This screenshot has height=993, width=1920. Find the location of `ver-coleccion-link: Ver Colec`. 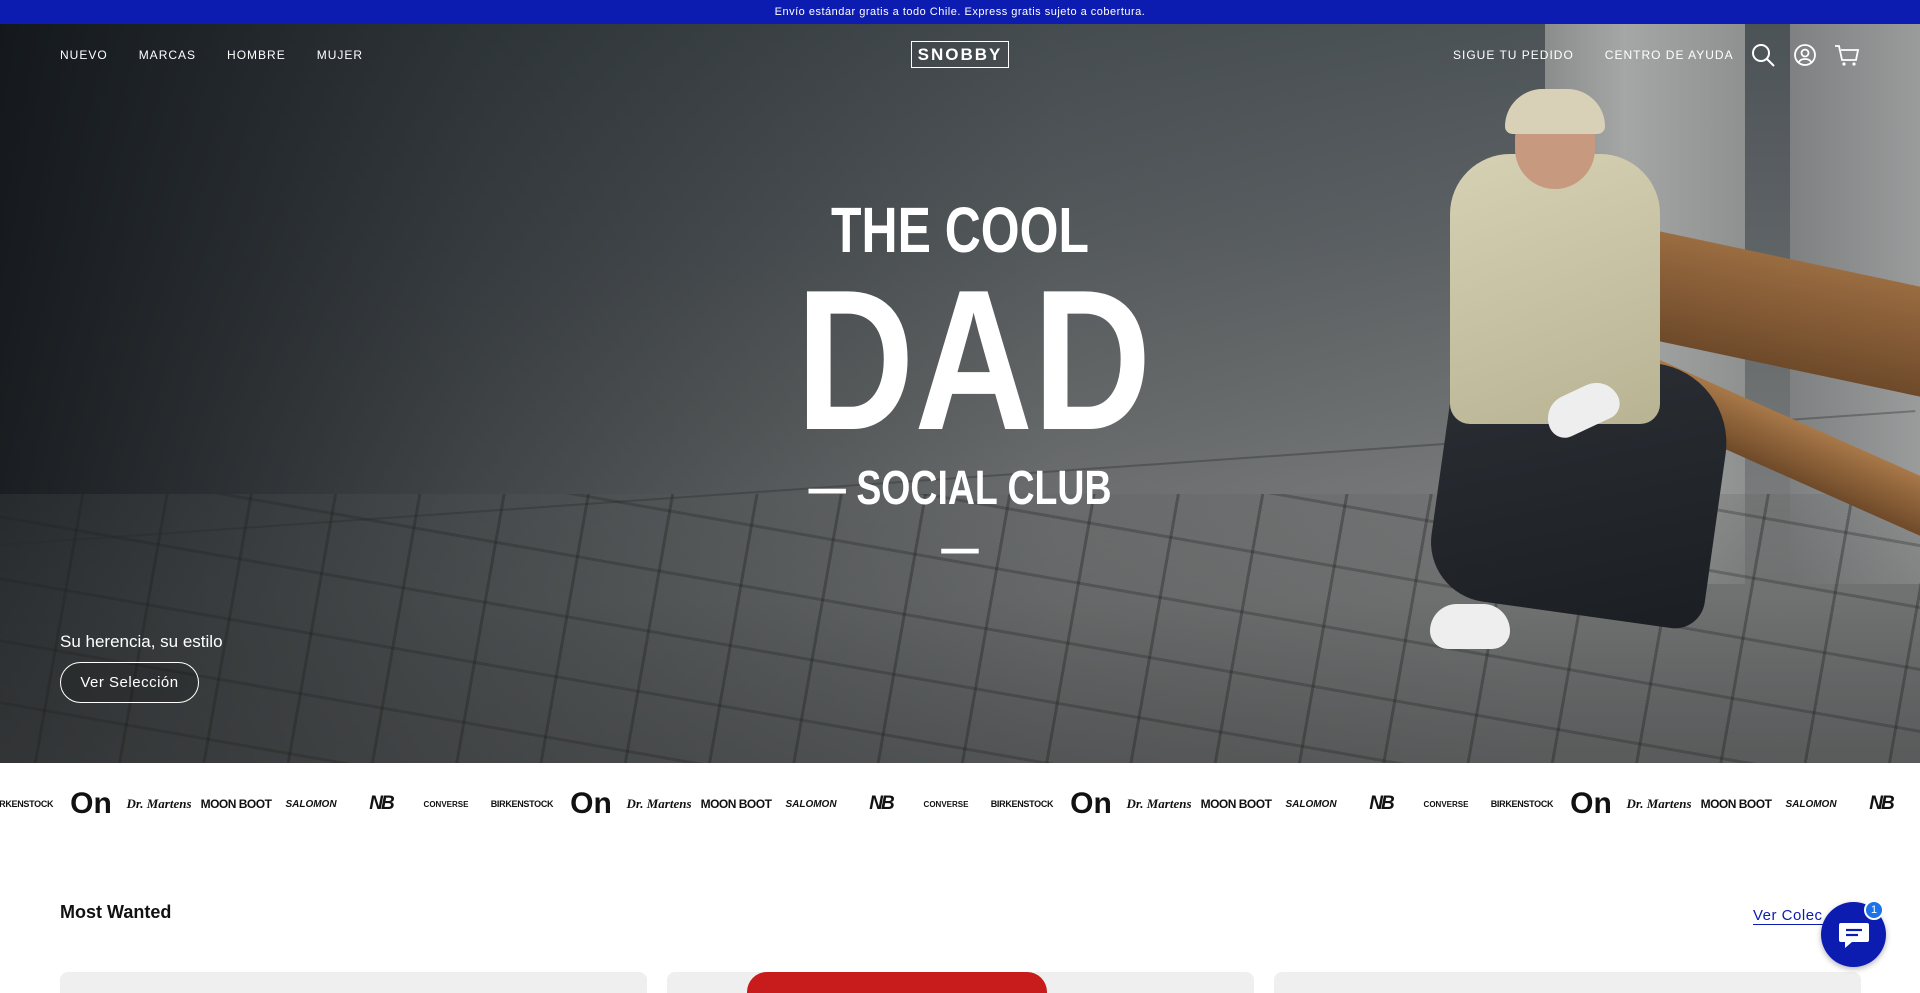

ver-coleccion-link: Ver Colec is located at coordinates (1788, 916).